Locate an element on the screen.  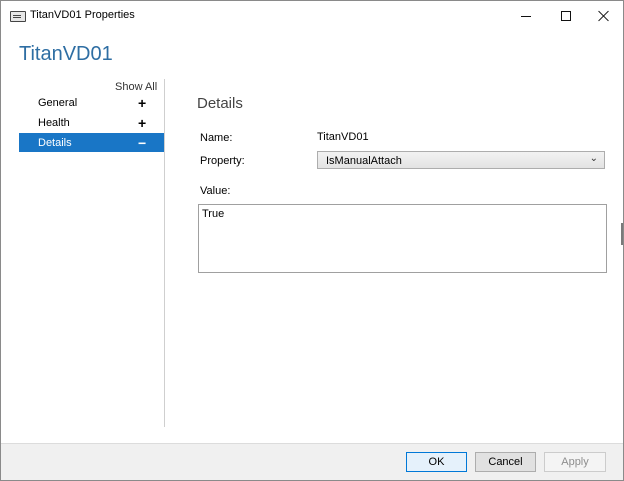
nav-divider is located at coordinates (164, 253).